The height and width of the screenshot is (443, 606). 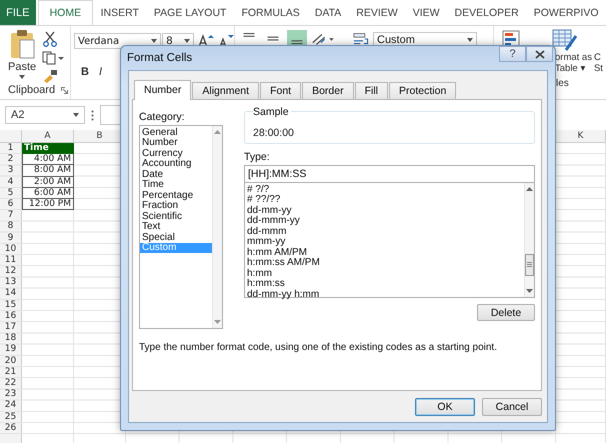 I want to click on row-header: 7, so click(x=10, y=216).